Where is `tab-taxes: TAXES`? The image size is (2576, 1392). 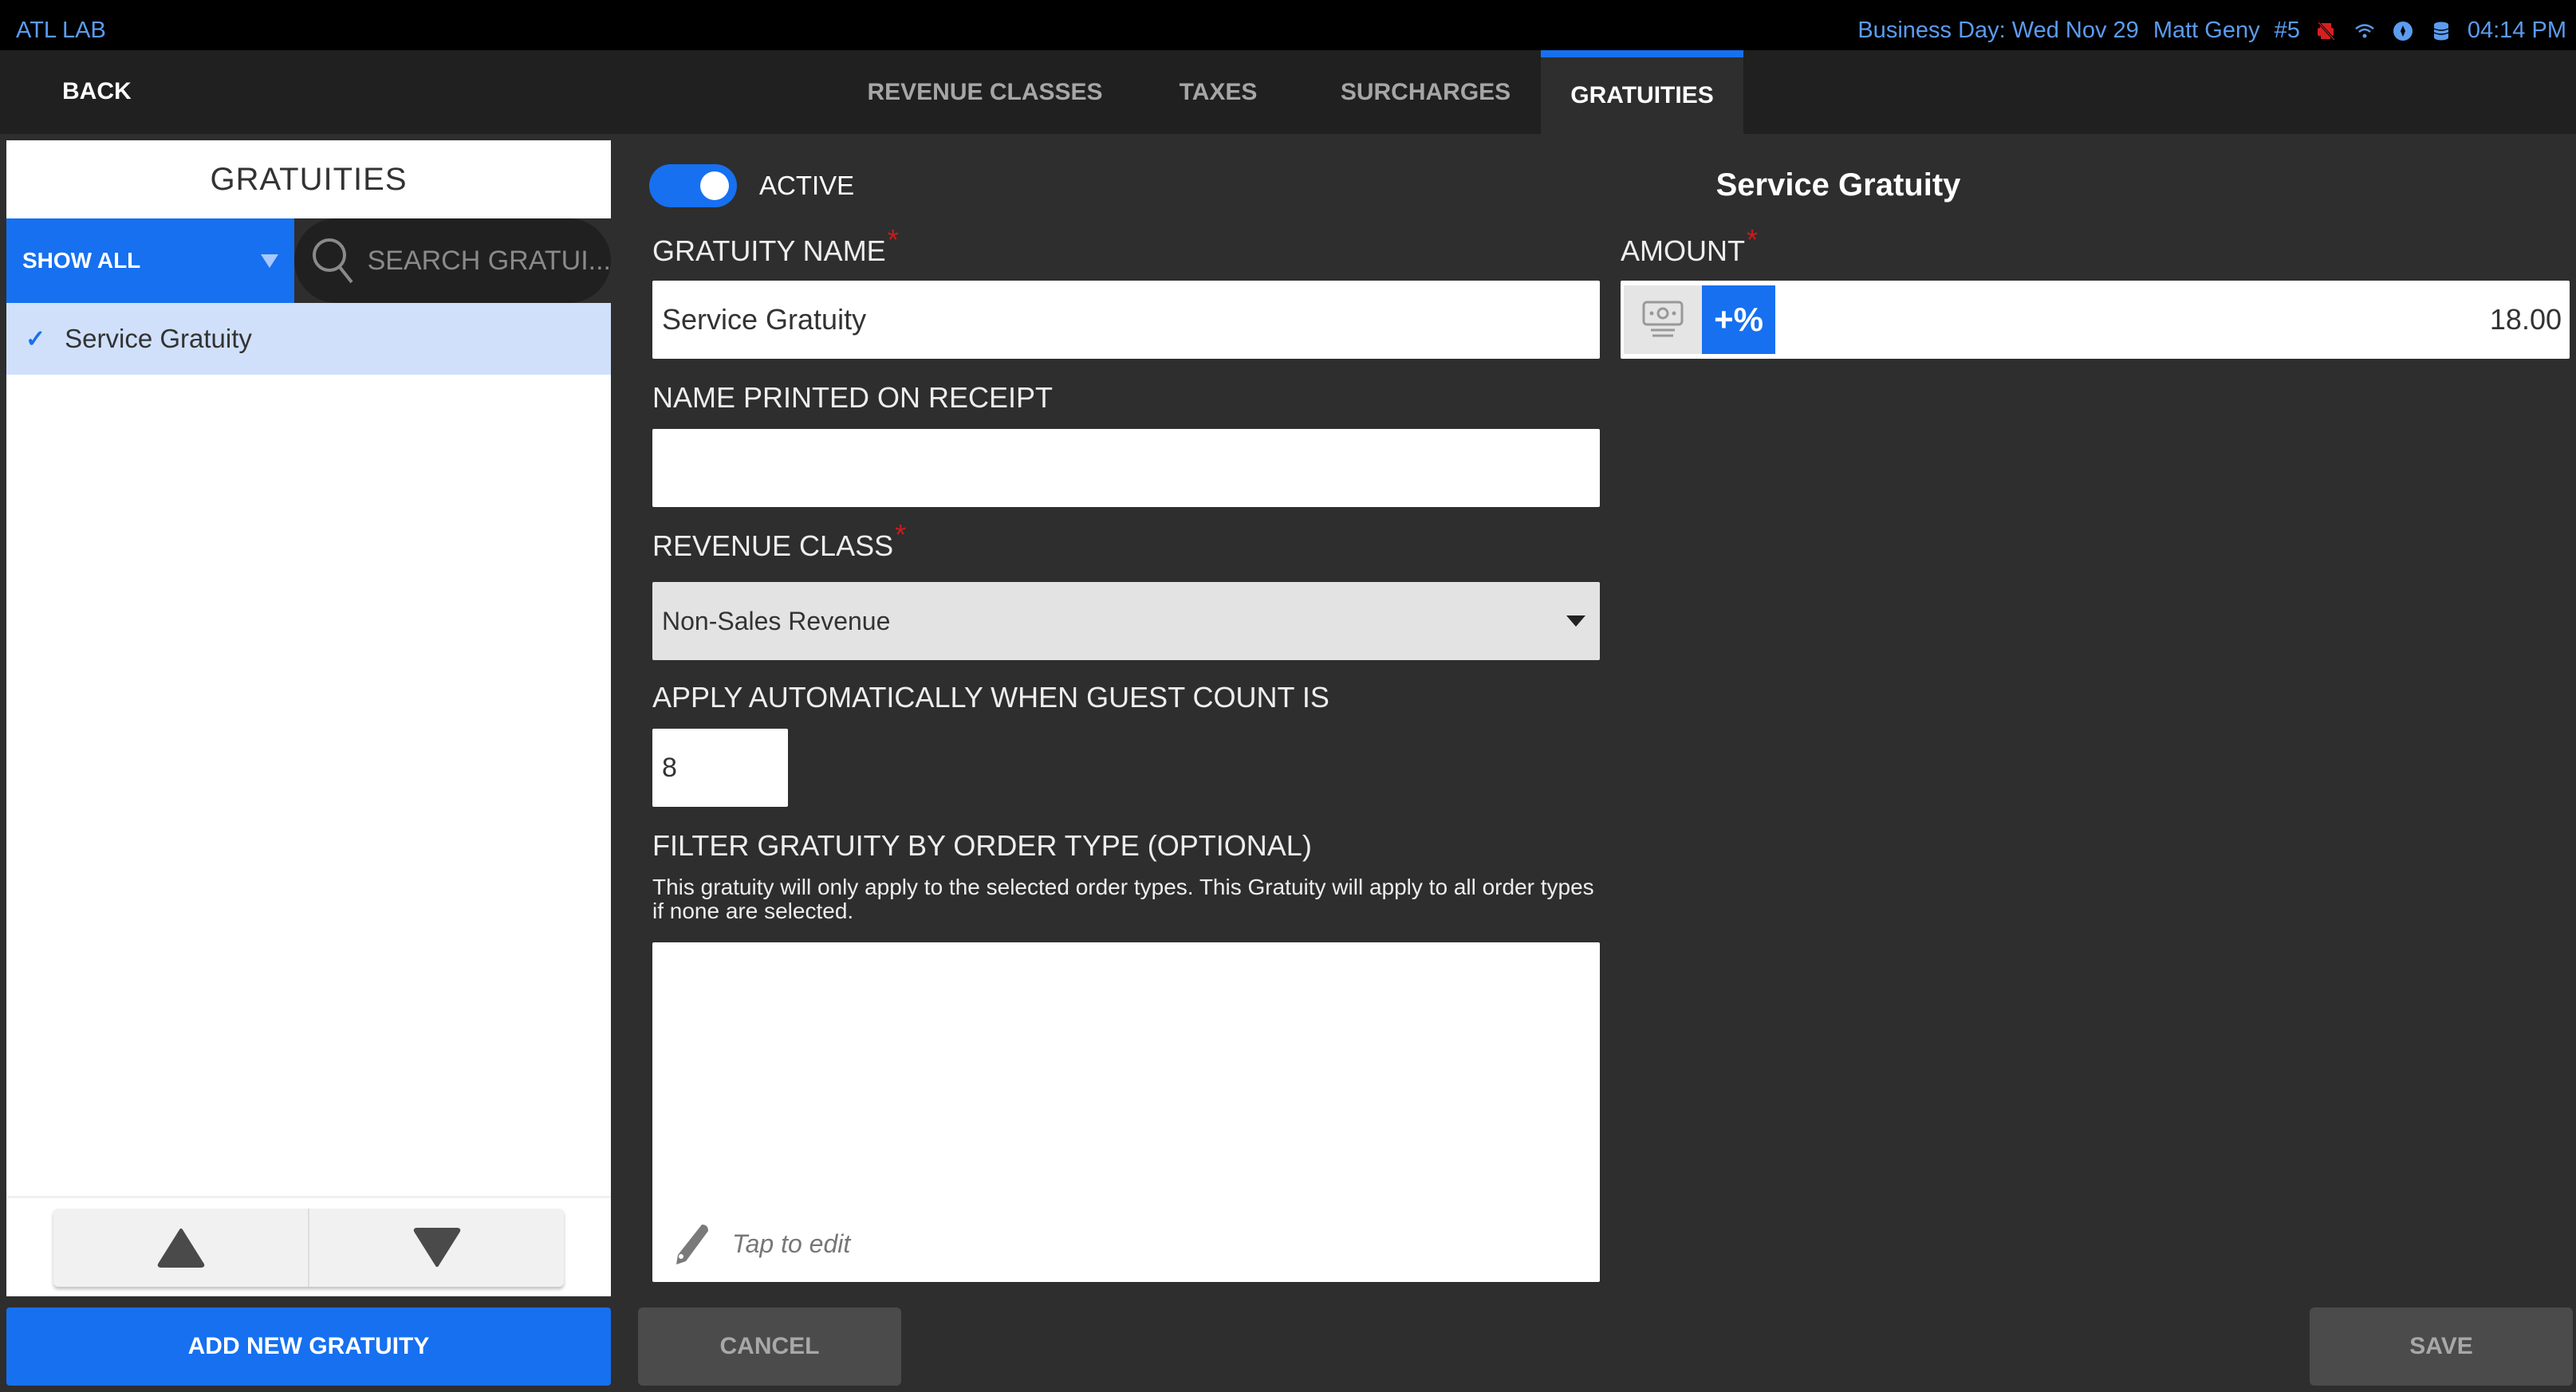
tab-taxes: TAXES is located at coordinates (1218, 92).